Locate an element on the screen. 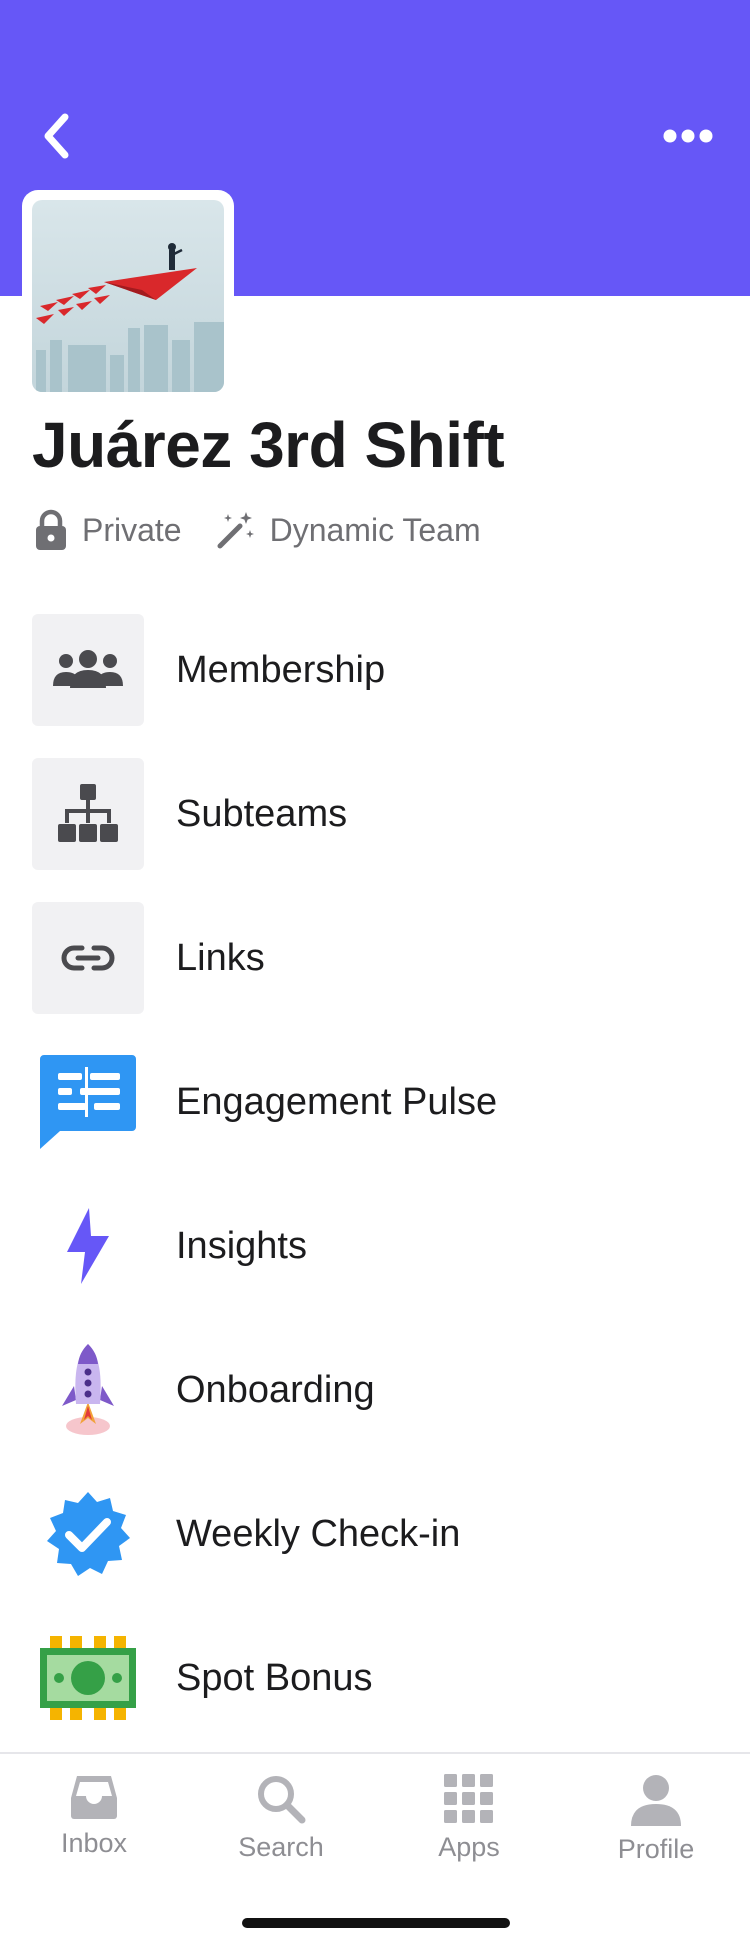  menu-item-label: Insights is located at coordinates (241, 1245).